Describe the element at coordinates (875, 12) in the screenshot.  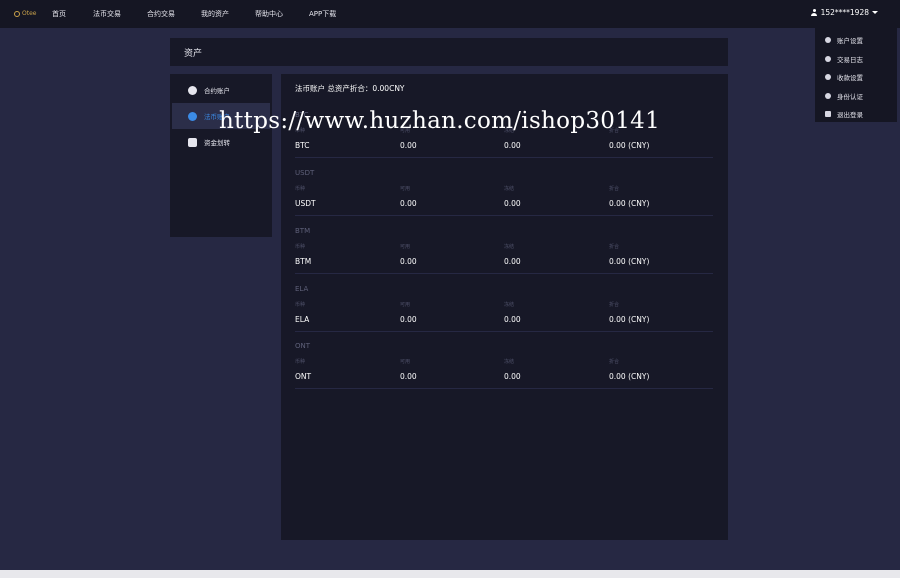
I see `caret-down-icon` at that location.